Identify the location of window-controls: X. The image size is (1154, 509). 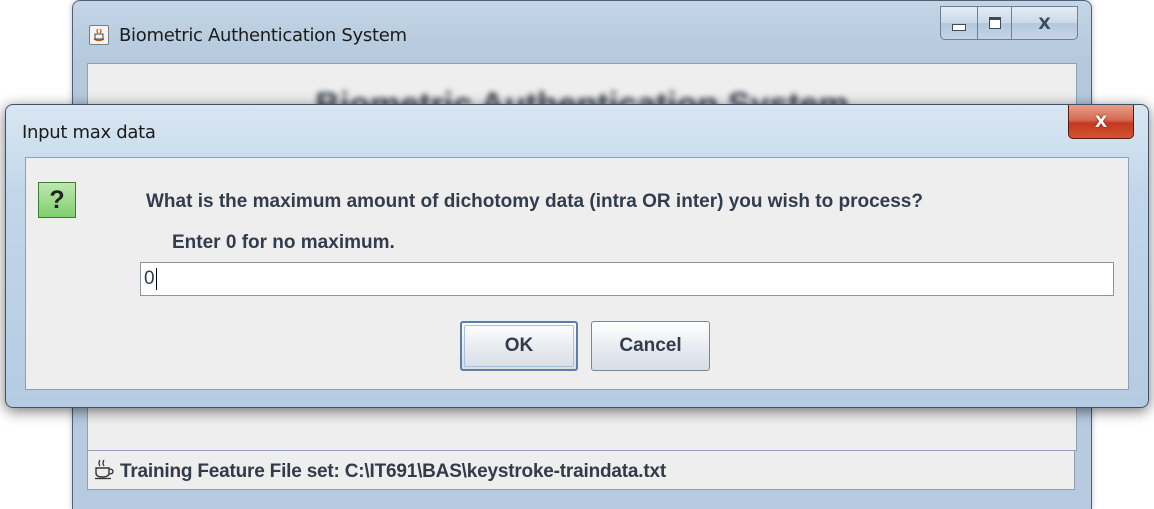
(1009, 24).